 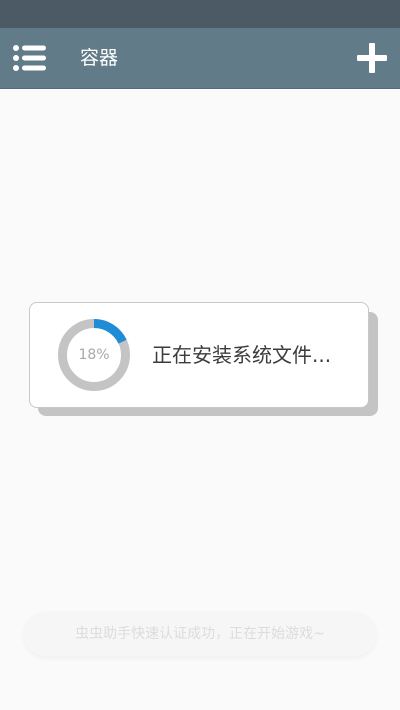 I want to click on toast-message: 虫虫助手快速认证成功，正在开始游戏~, so click(x=200, y=634).